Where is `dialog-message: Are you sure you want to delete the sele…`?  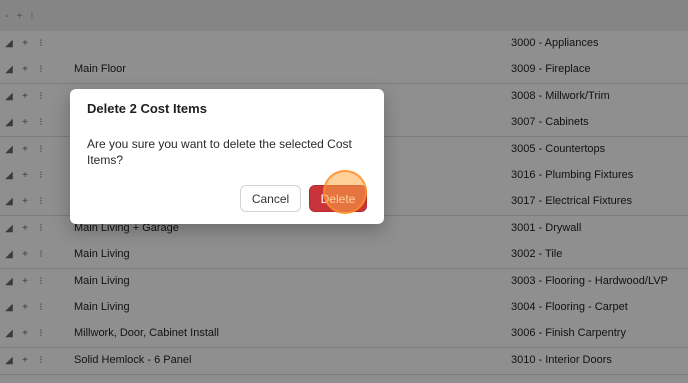 dialog-message: Are you sure you want to delete the sele… is located at coordinates (219, 152).